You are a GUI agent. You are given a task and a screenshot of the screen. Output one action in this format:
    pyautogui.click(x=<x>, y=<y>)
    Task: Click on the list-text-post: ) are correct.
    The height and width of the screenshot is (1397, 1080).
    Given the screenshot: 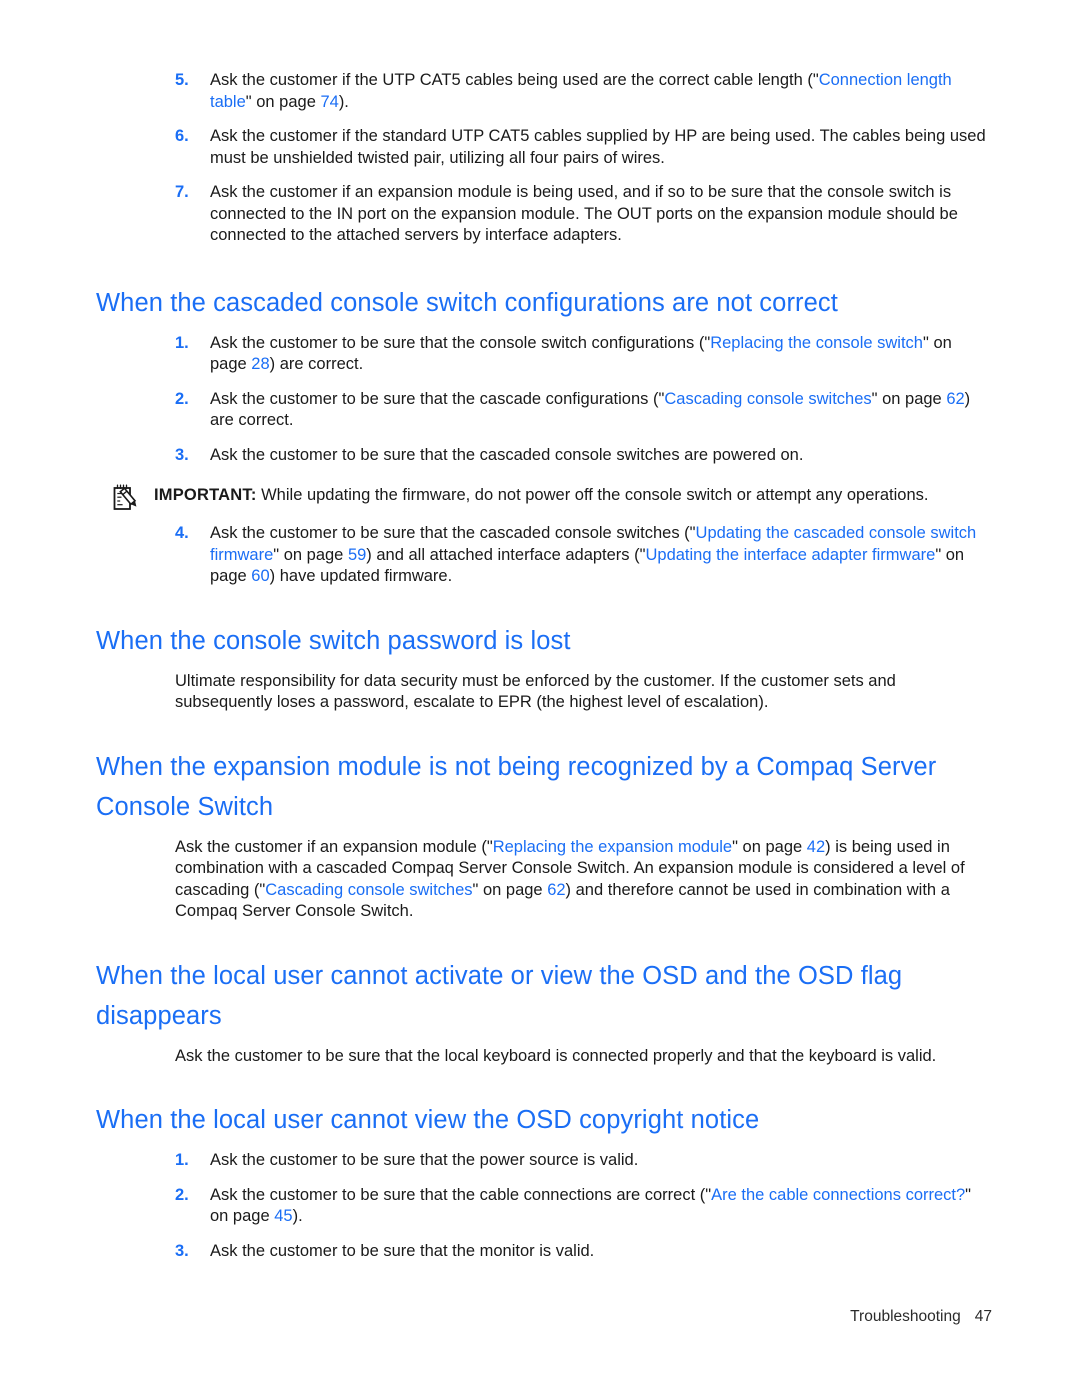 What is the action you would take?
    pyautogui.click(x=316, y=364)
    